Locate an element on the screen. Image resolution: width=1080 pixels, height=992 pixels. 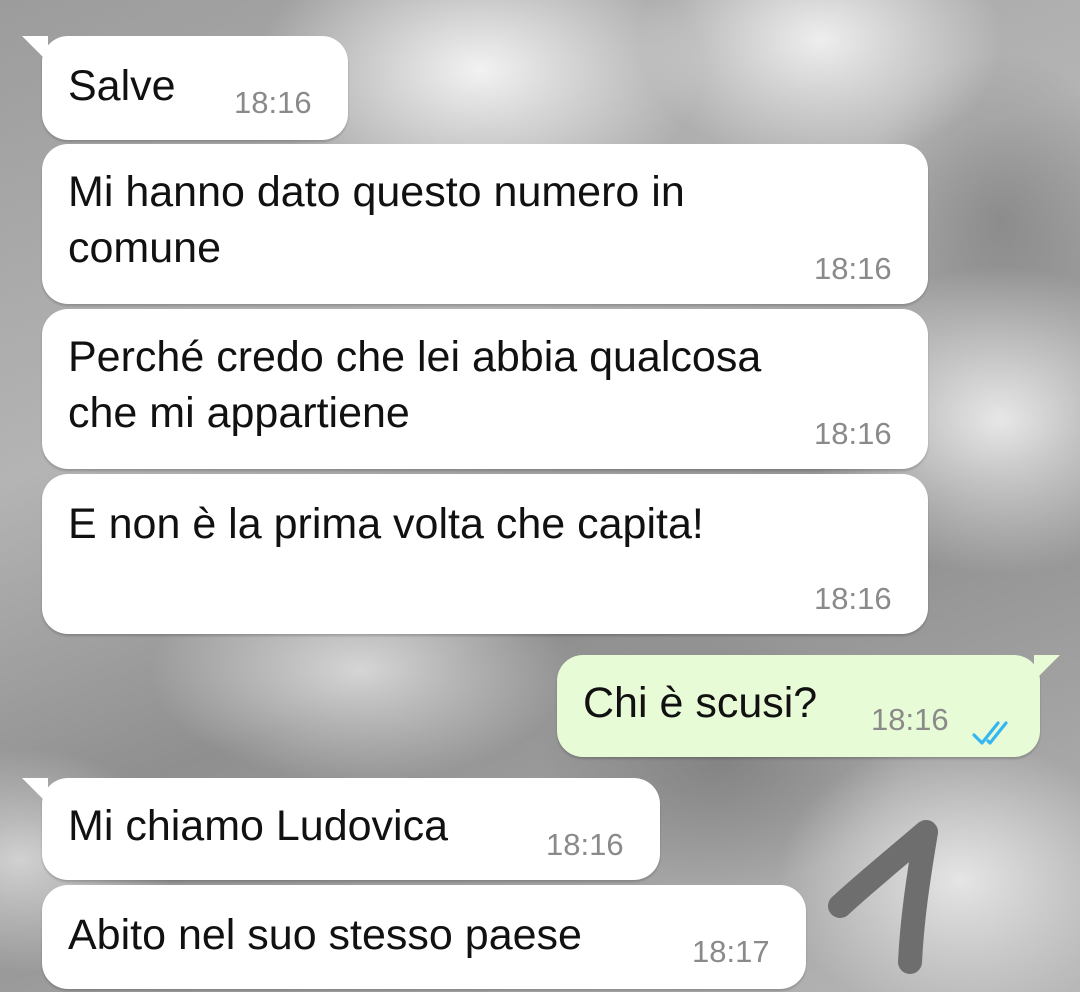
message-bubble-incoming: E non è la prima volta che capita! 18:16 is located at coordinates (485, 554).